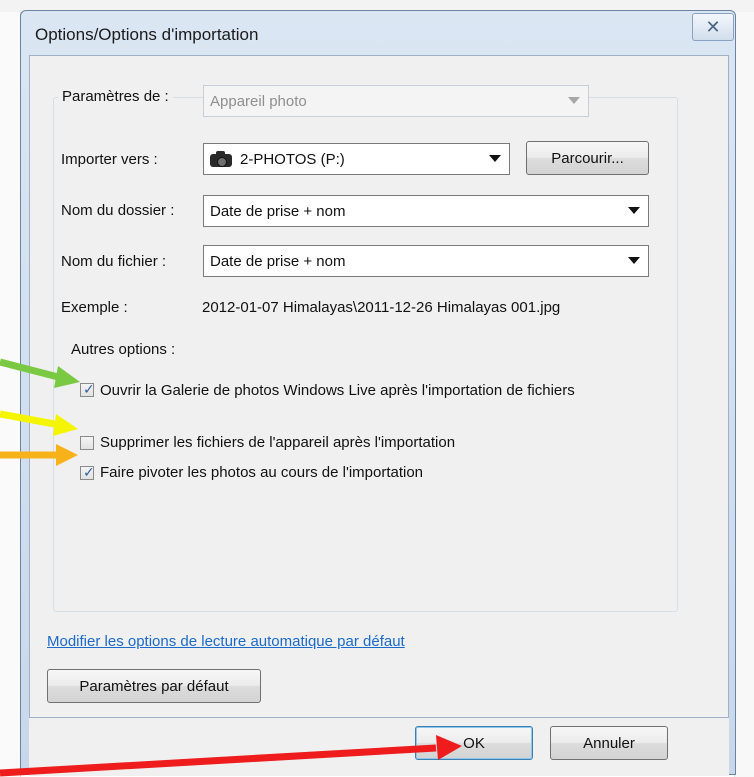 This screenshot has height=777, width=754. Describe the element at coordinates (609, 743) in the screenshot. I see `cancel-button: Annuler` at that location.